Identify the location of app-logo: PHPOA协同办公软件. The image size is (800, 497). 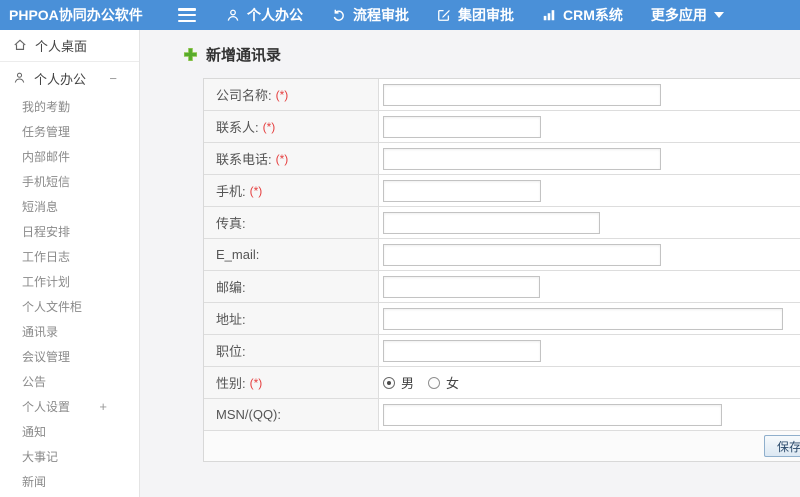
(76, 15).